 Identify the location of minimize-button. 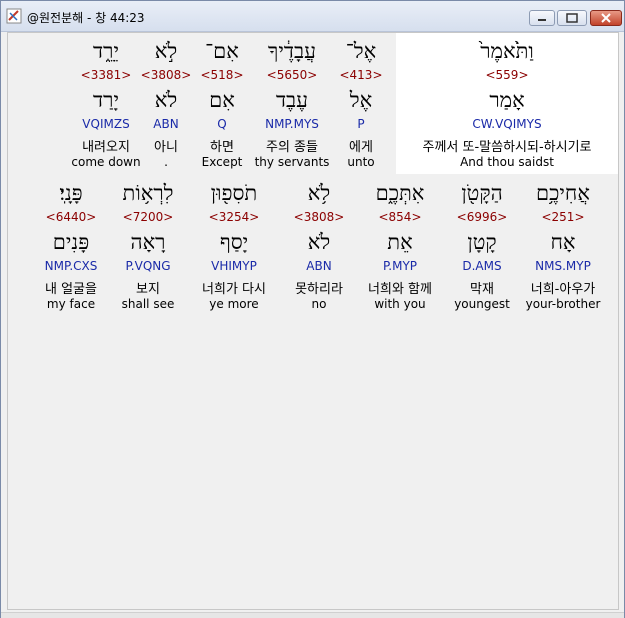
(542, 18).